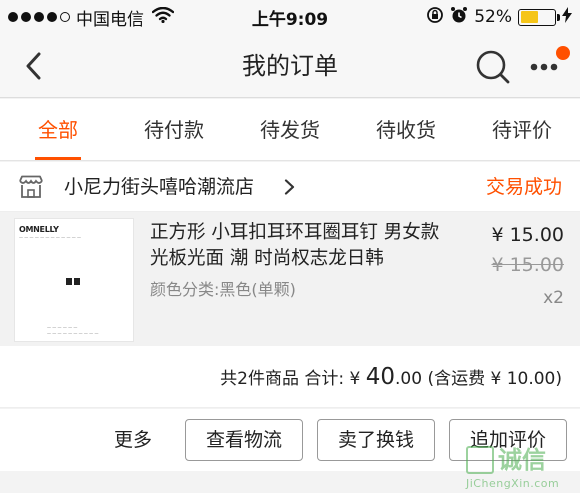  Describe the element at coordinates (39, 229) in the screenshot. I see `thumbnail-brand: OMNELLY` at that location.